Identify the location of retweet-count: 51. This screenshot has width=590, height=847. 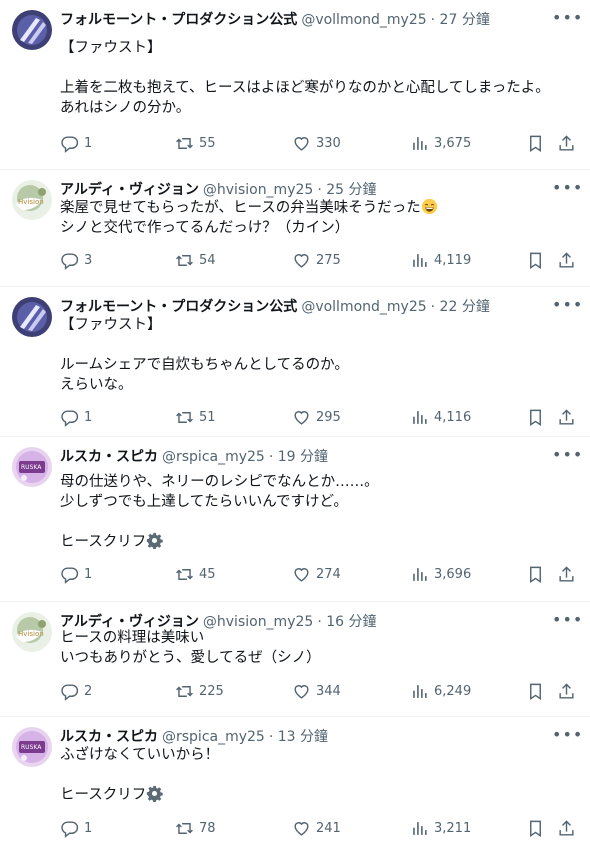
(207, 417).